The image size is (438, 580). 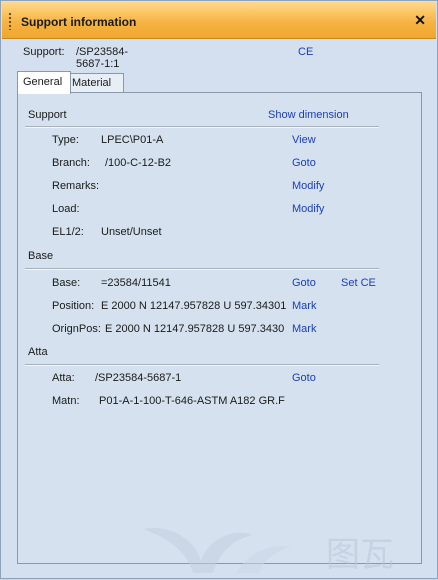 I want to click on el12-value: Unset/Unset, so click(x=131, y=232).